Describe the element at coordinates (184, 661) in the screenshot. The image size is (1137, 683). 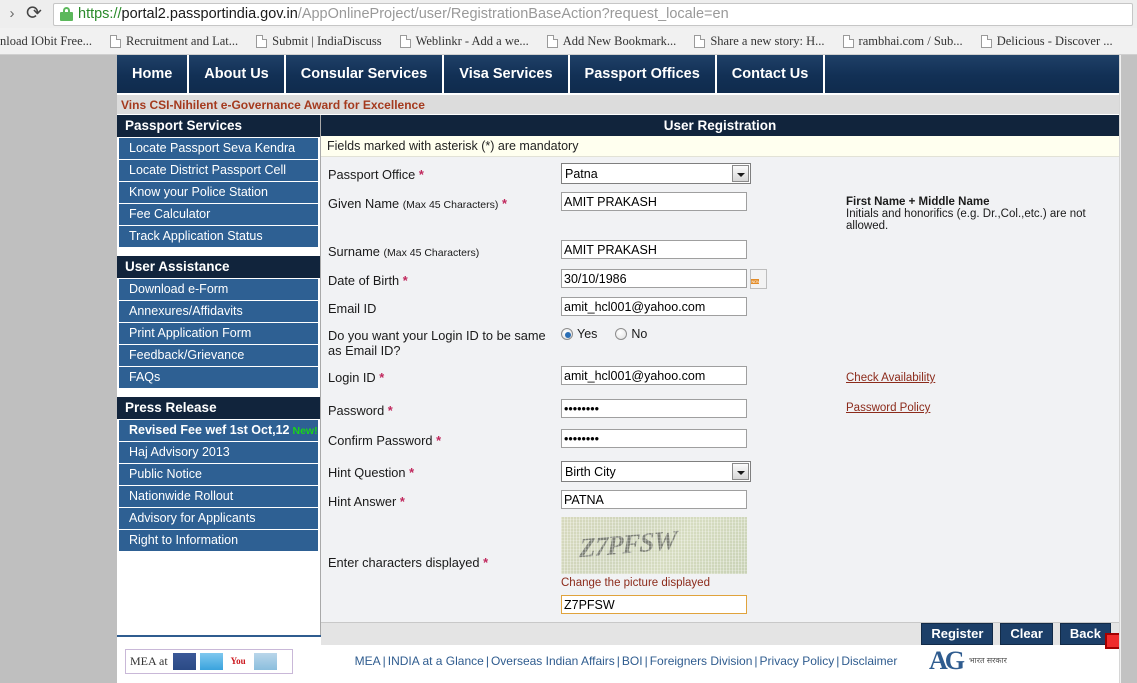
I see `facebook-icon` at that location.